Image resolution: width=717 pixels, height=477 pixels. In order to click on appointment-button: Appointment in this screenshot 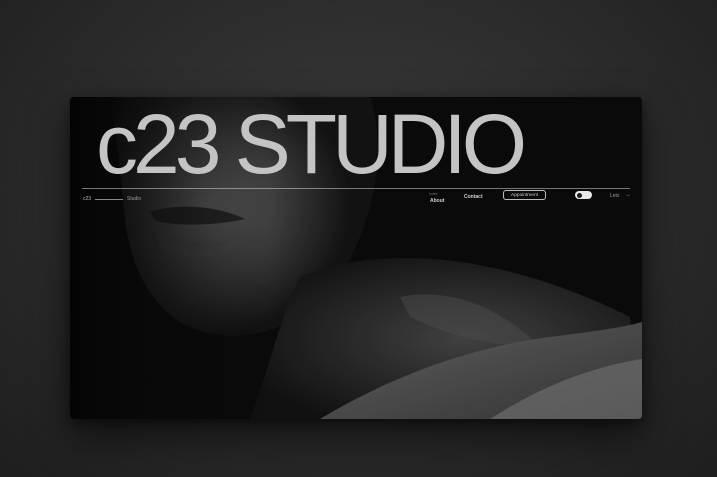, I will do `click(524, 195)`.